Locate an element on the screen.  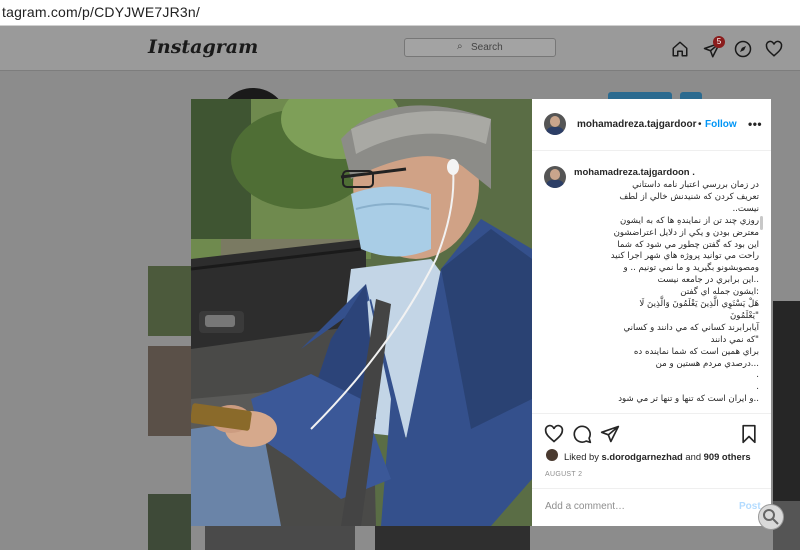
background-thumbnail-right is located at coordinates (786, 401).